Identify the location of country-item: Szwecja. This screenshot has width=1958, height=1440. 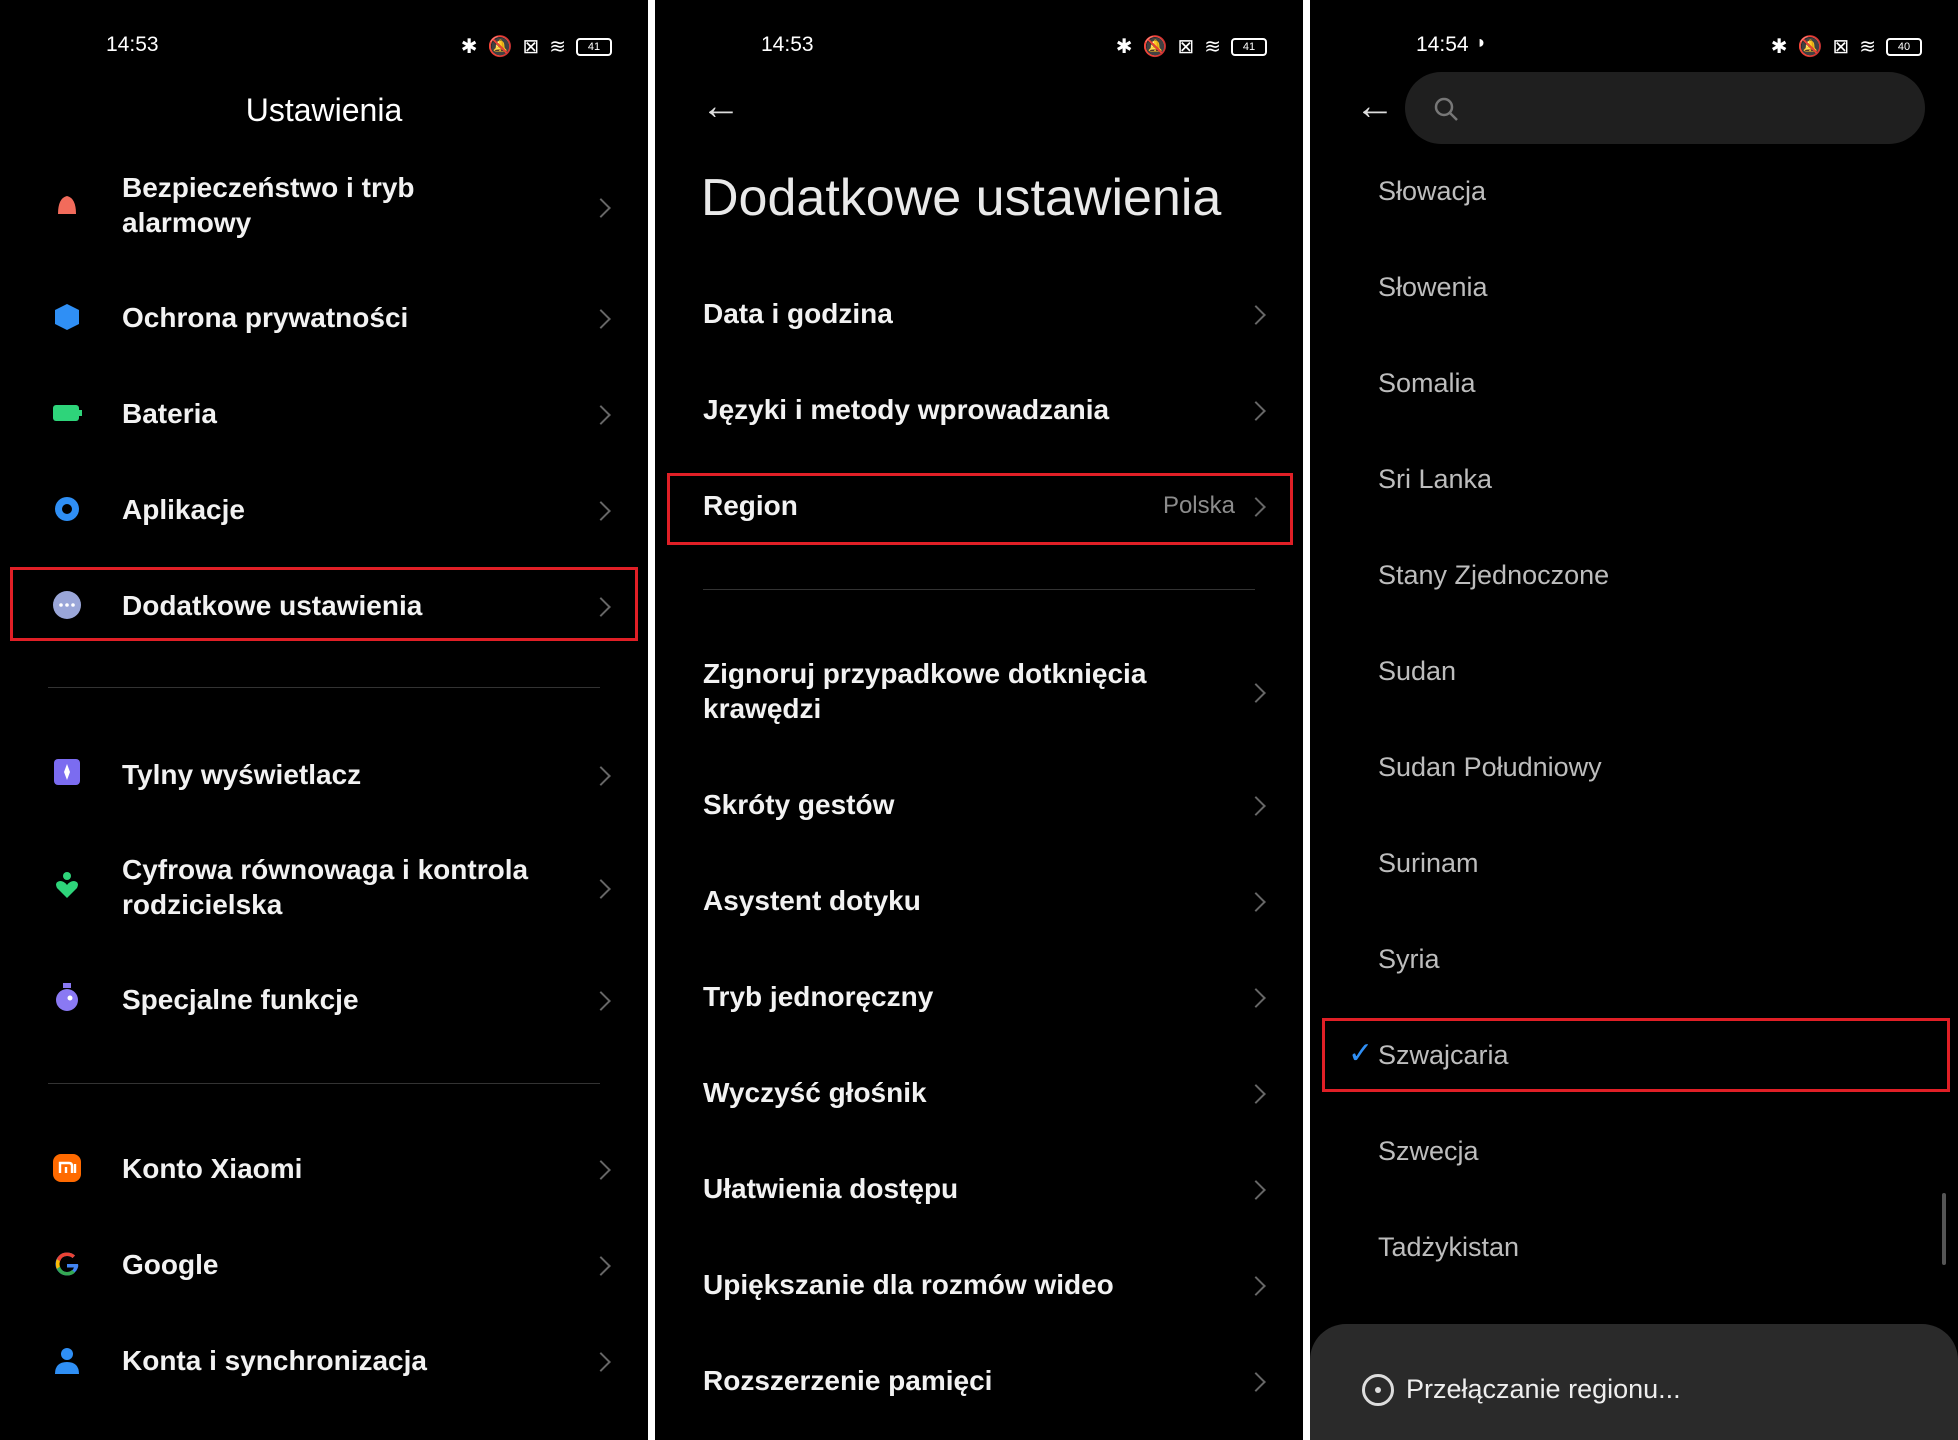
(1428, 1151).